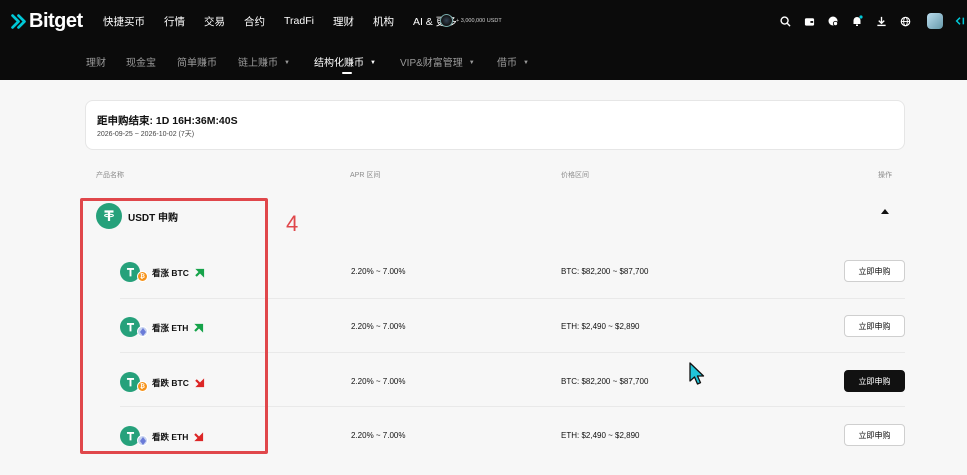 The image size is (967, 475). Describe the element at coordinates (146, 134) in the screenshot. I see `subscription-date-range: 2026-09-25 ~ 2026-10-02 (7天)` at that location.